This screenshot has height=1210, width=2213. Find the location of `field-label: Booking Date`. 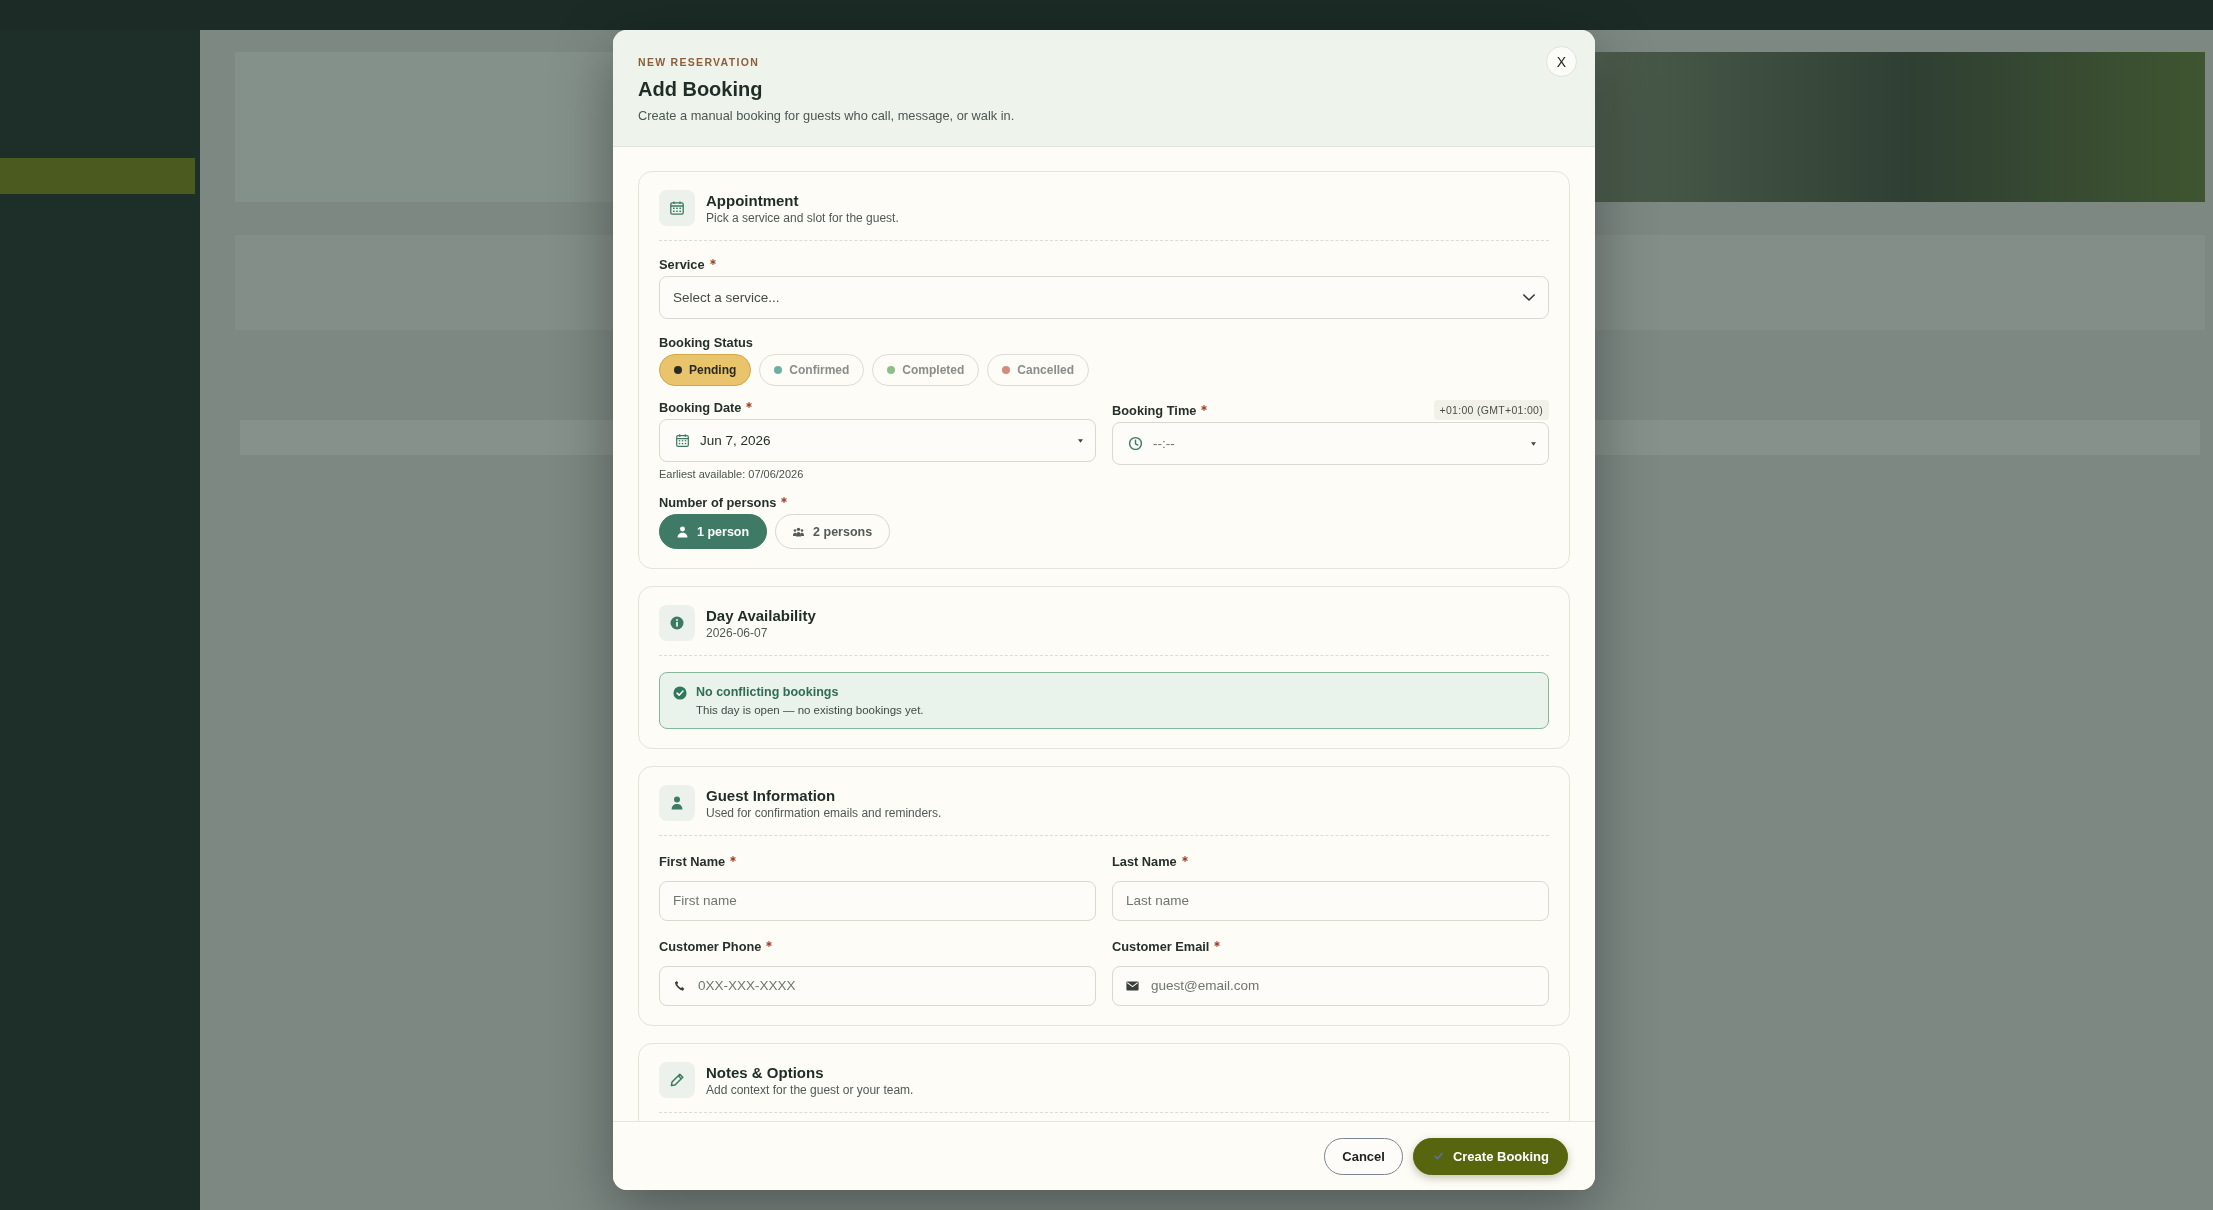

field-label: Booking Date is located at coordinates (700, 407).